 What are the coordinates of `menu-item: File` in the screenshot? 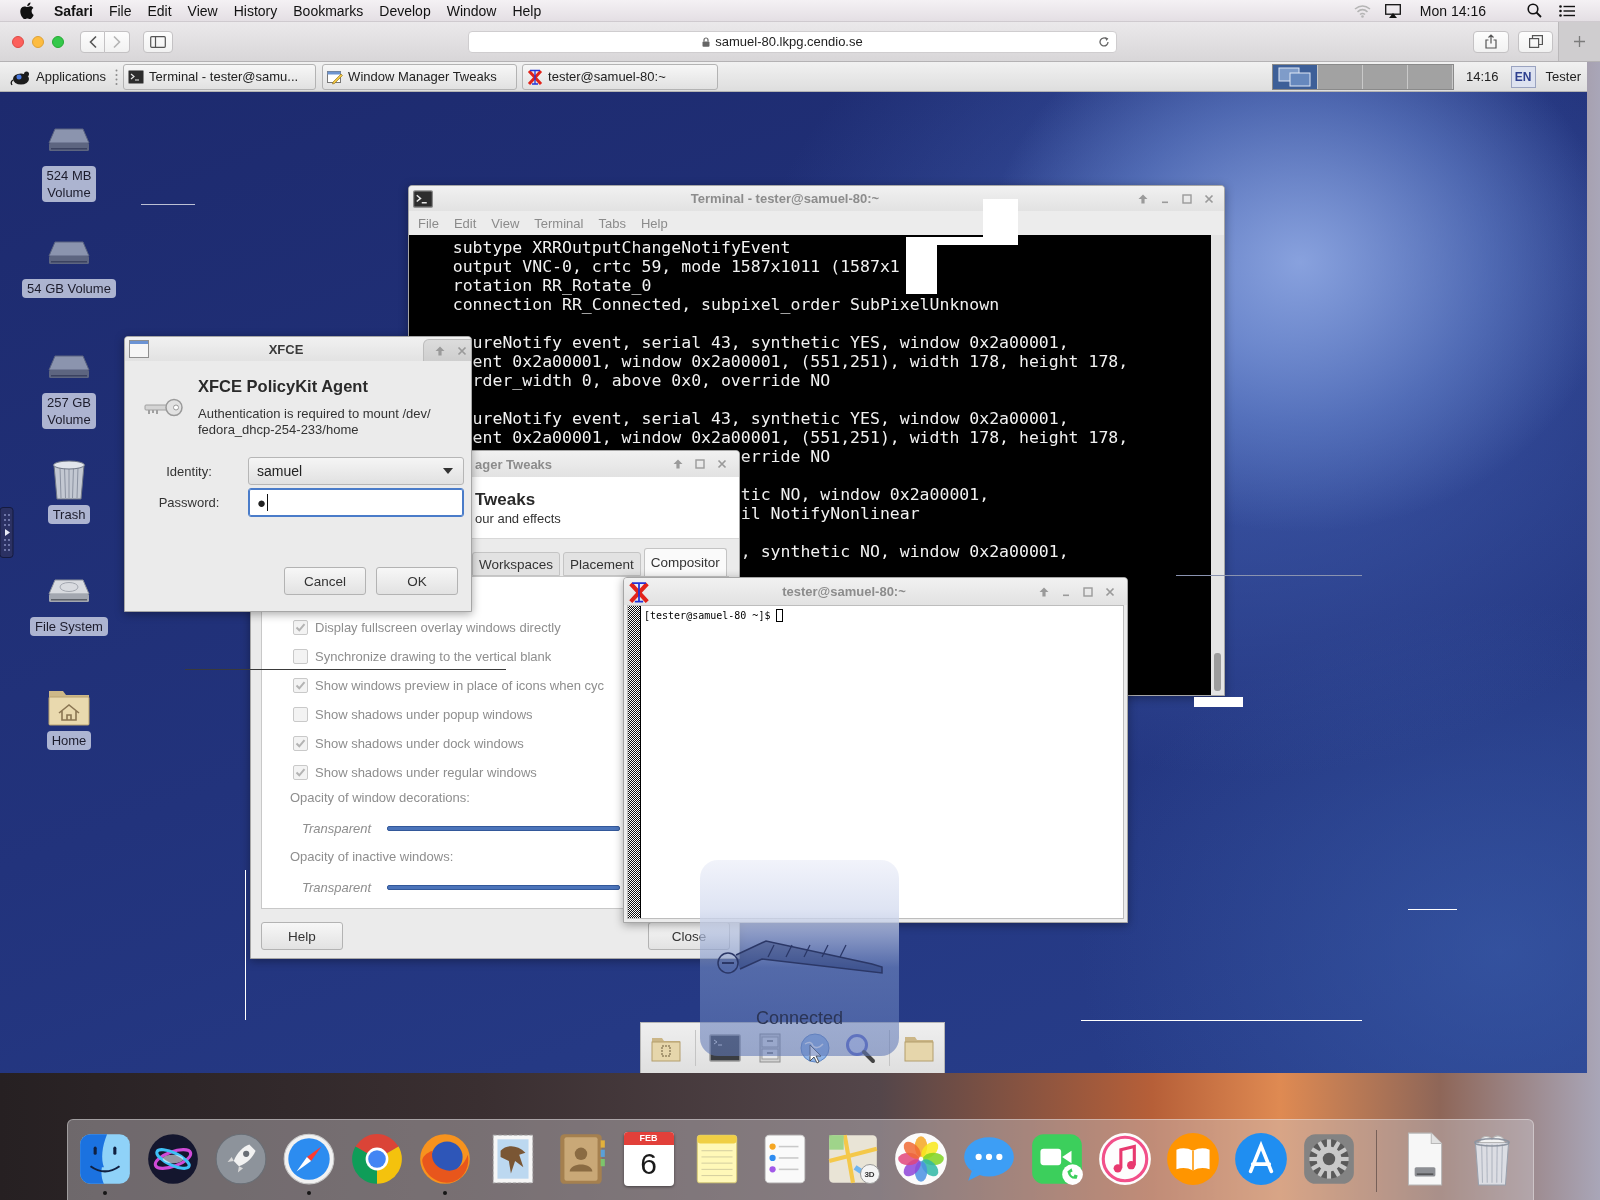 It's located at (120, 10).